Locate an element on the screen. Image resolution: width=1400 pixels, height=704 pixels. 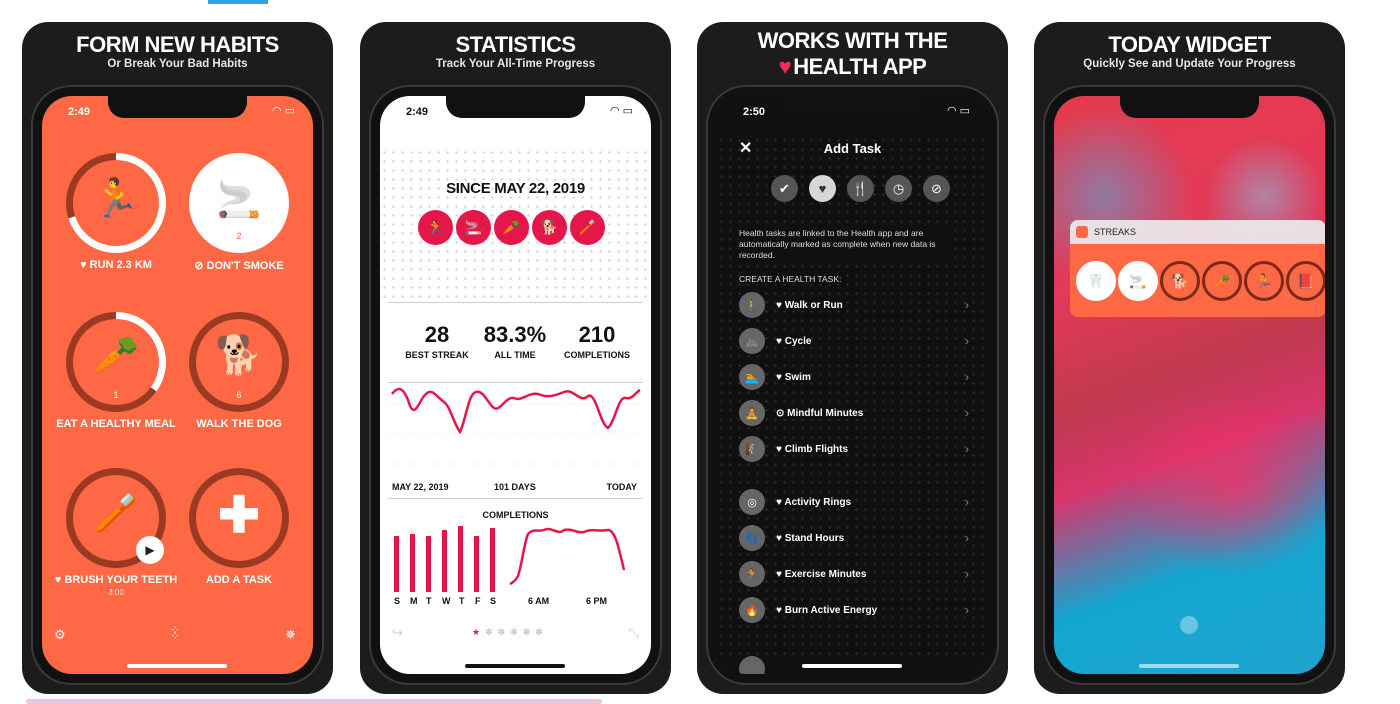
toothbrush-badge-icon: 🪥 is located at coordinates (587, 227).